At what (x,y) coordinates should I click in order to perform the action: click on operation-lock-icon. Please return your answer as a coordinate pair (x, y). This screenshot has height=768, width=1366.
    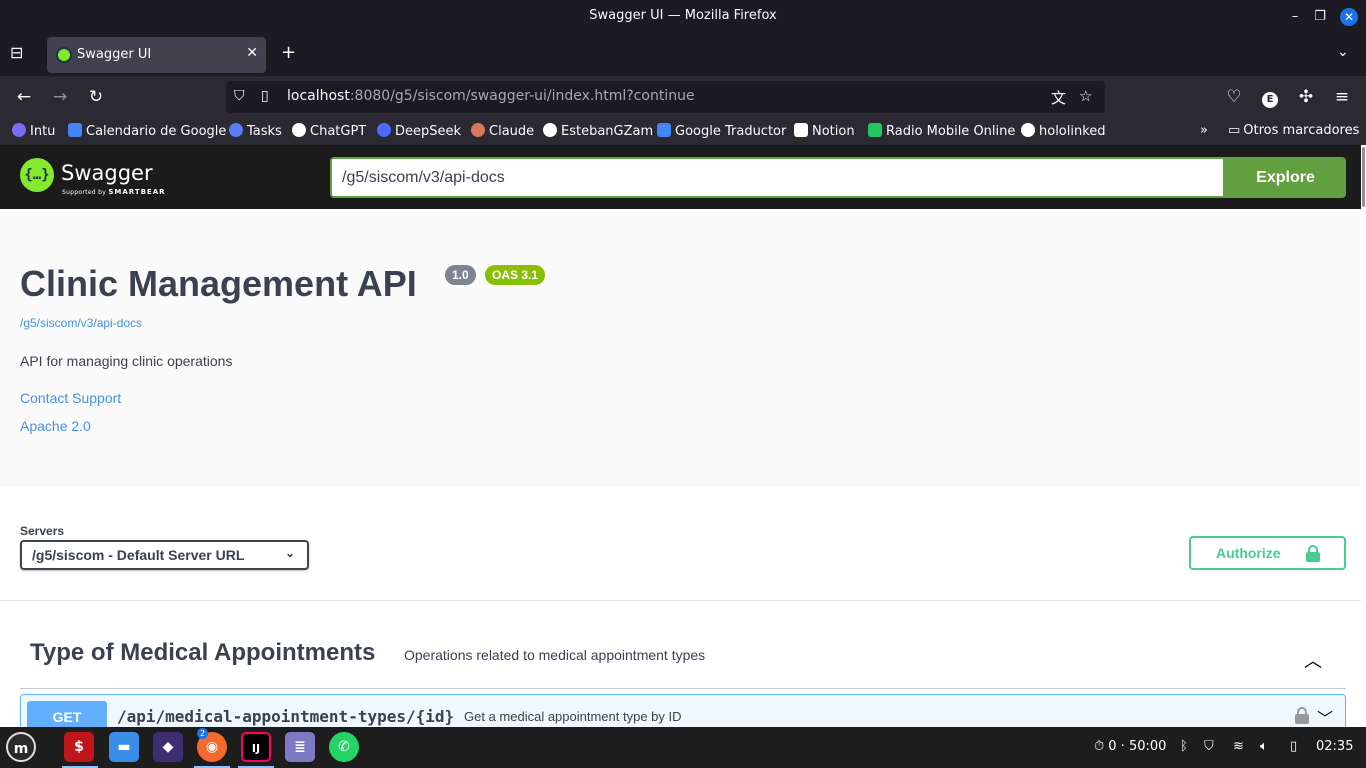
    Looking at the image, I should click on (1302, 715).